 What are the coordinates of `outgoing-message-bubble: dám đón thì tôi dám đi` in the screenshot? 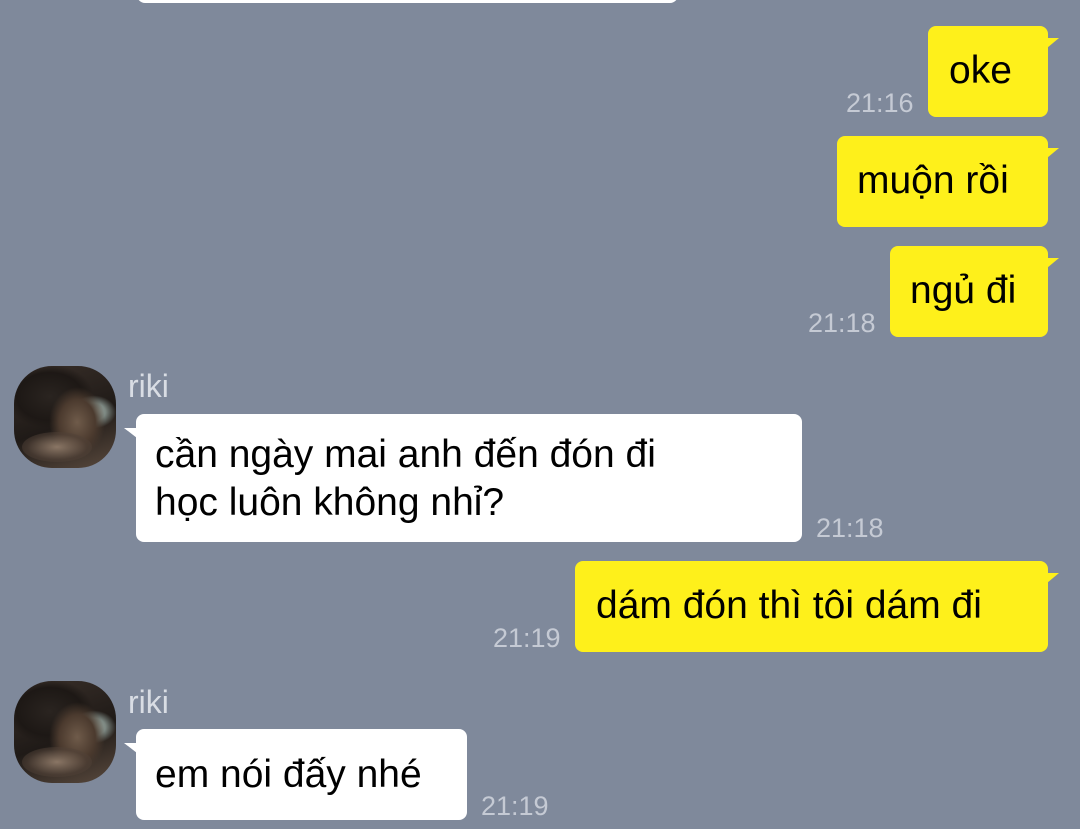 It's located at (817, 606).